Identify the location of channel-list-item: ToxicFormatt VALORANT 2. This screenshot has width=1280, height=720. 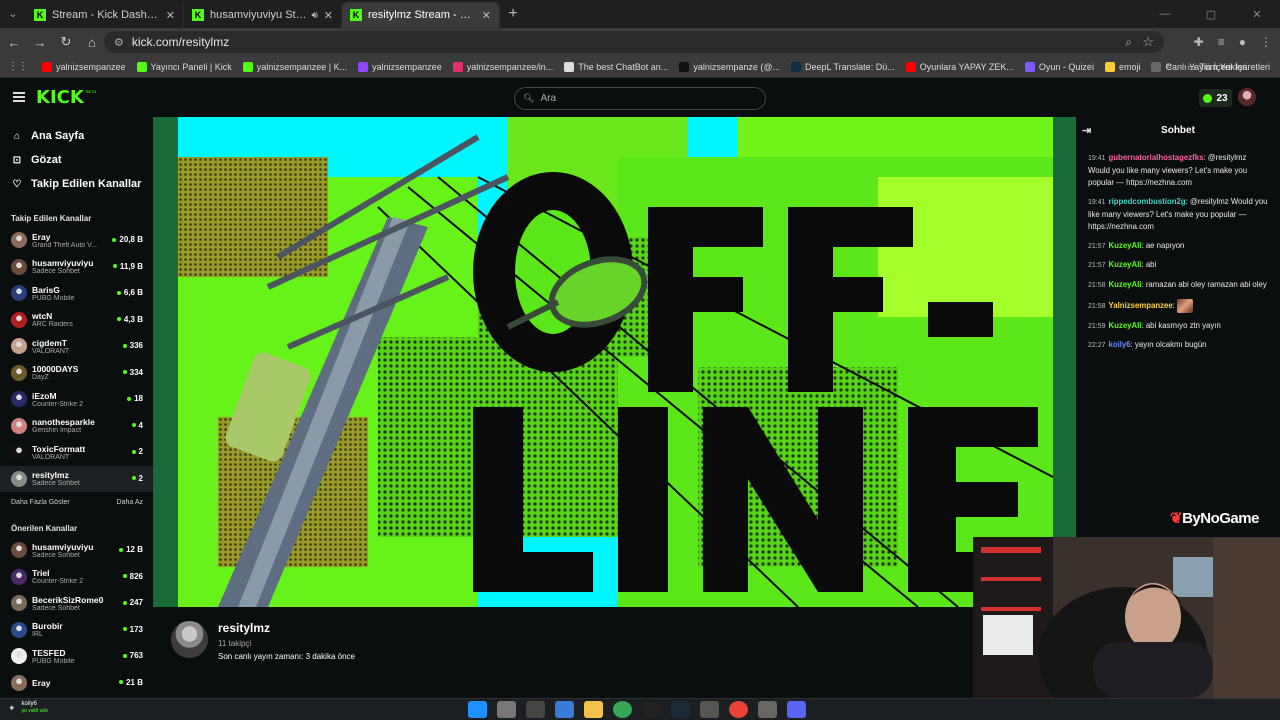
(76, 452).